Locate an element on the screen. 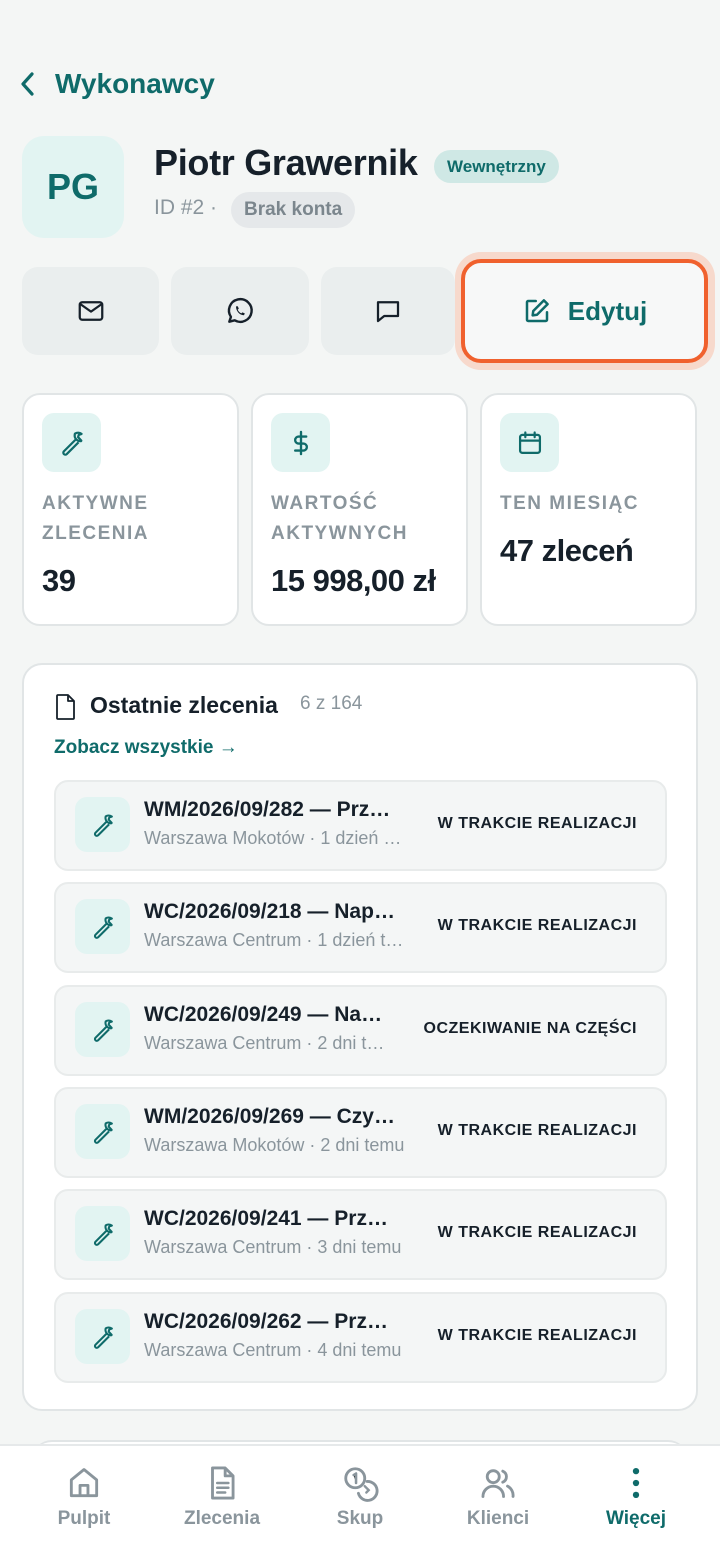 This screenshot has height=1561, width=720. nav-item-wiecej: Więcej is located at coordinates (636, 1497).